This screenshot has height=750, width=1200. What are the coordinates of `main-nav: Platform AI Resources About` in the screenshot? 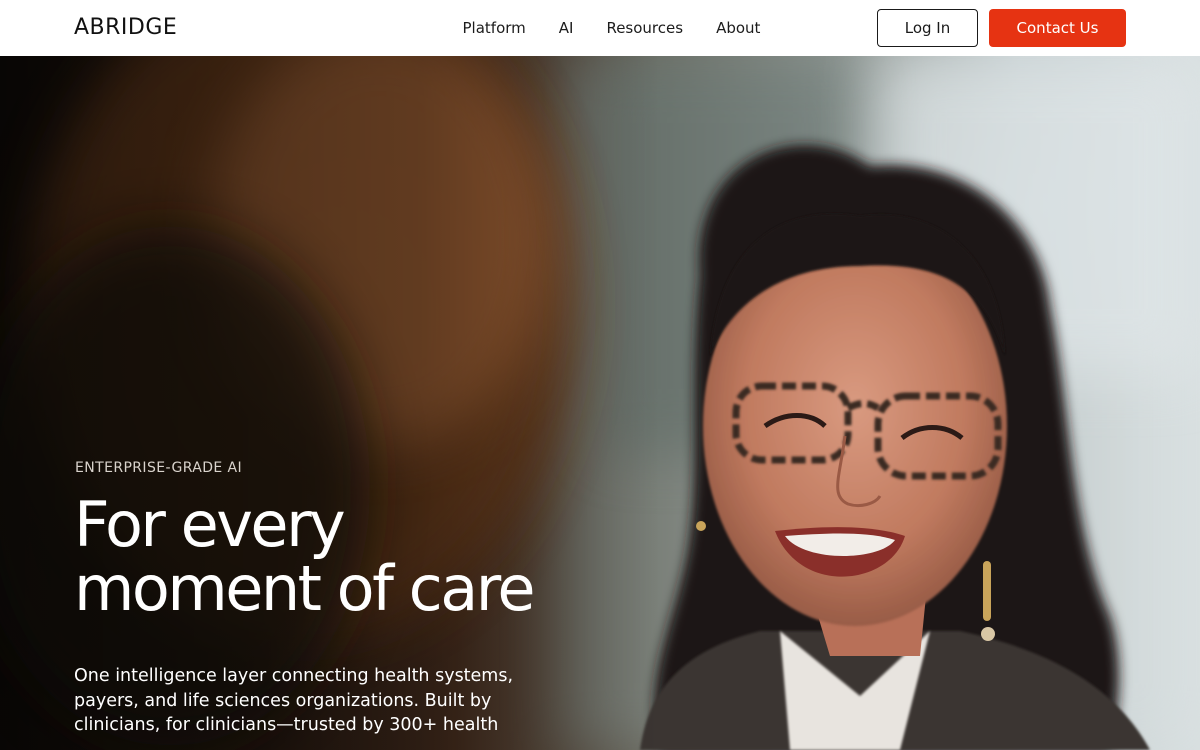 It's located at (611, 28).